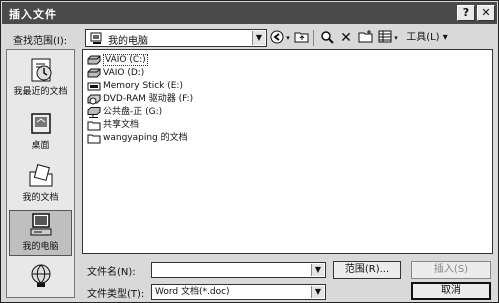 The image size is (499, 303). What do you see at coordinates (113, 125) in the screenshot?
I see `list-item: 共享文档` at bounding box center [113, 125].